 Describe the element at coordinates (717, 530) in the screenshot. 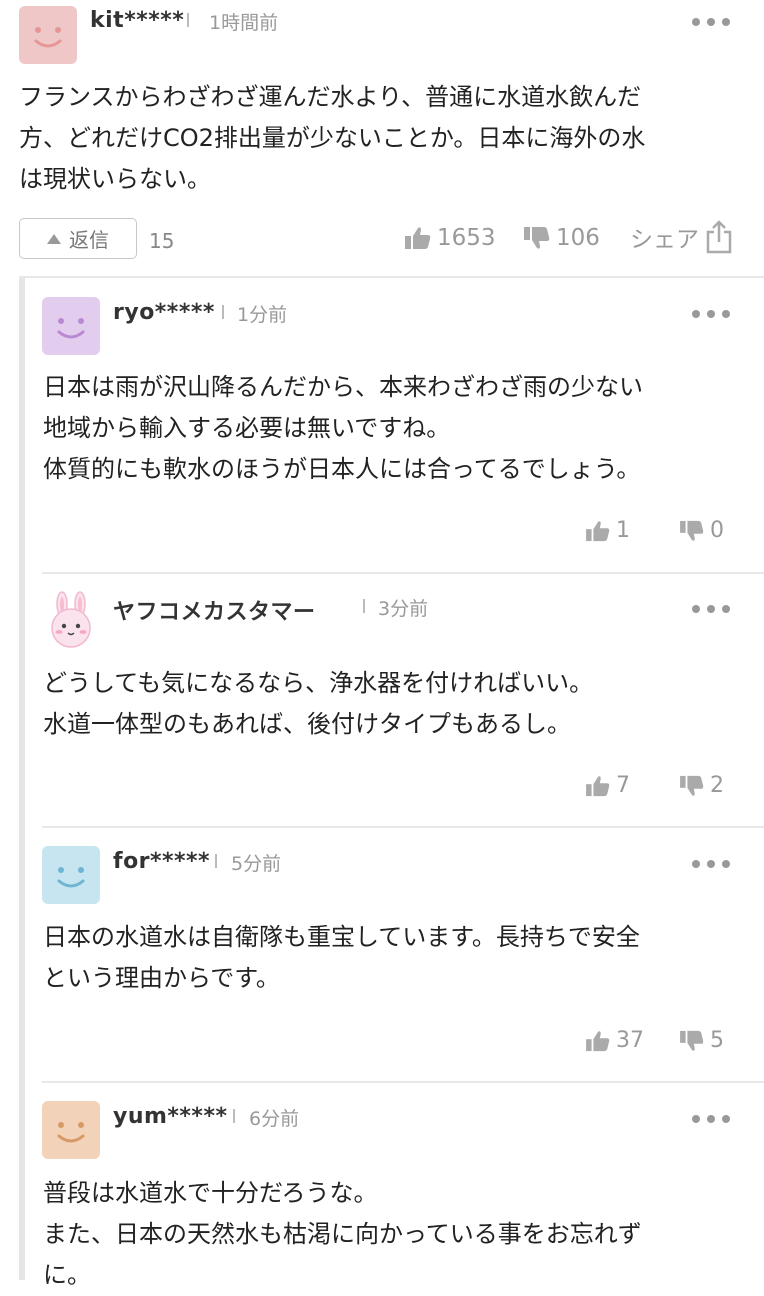

I see `dislike-count: 0` at that location.